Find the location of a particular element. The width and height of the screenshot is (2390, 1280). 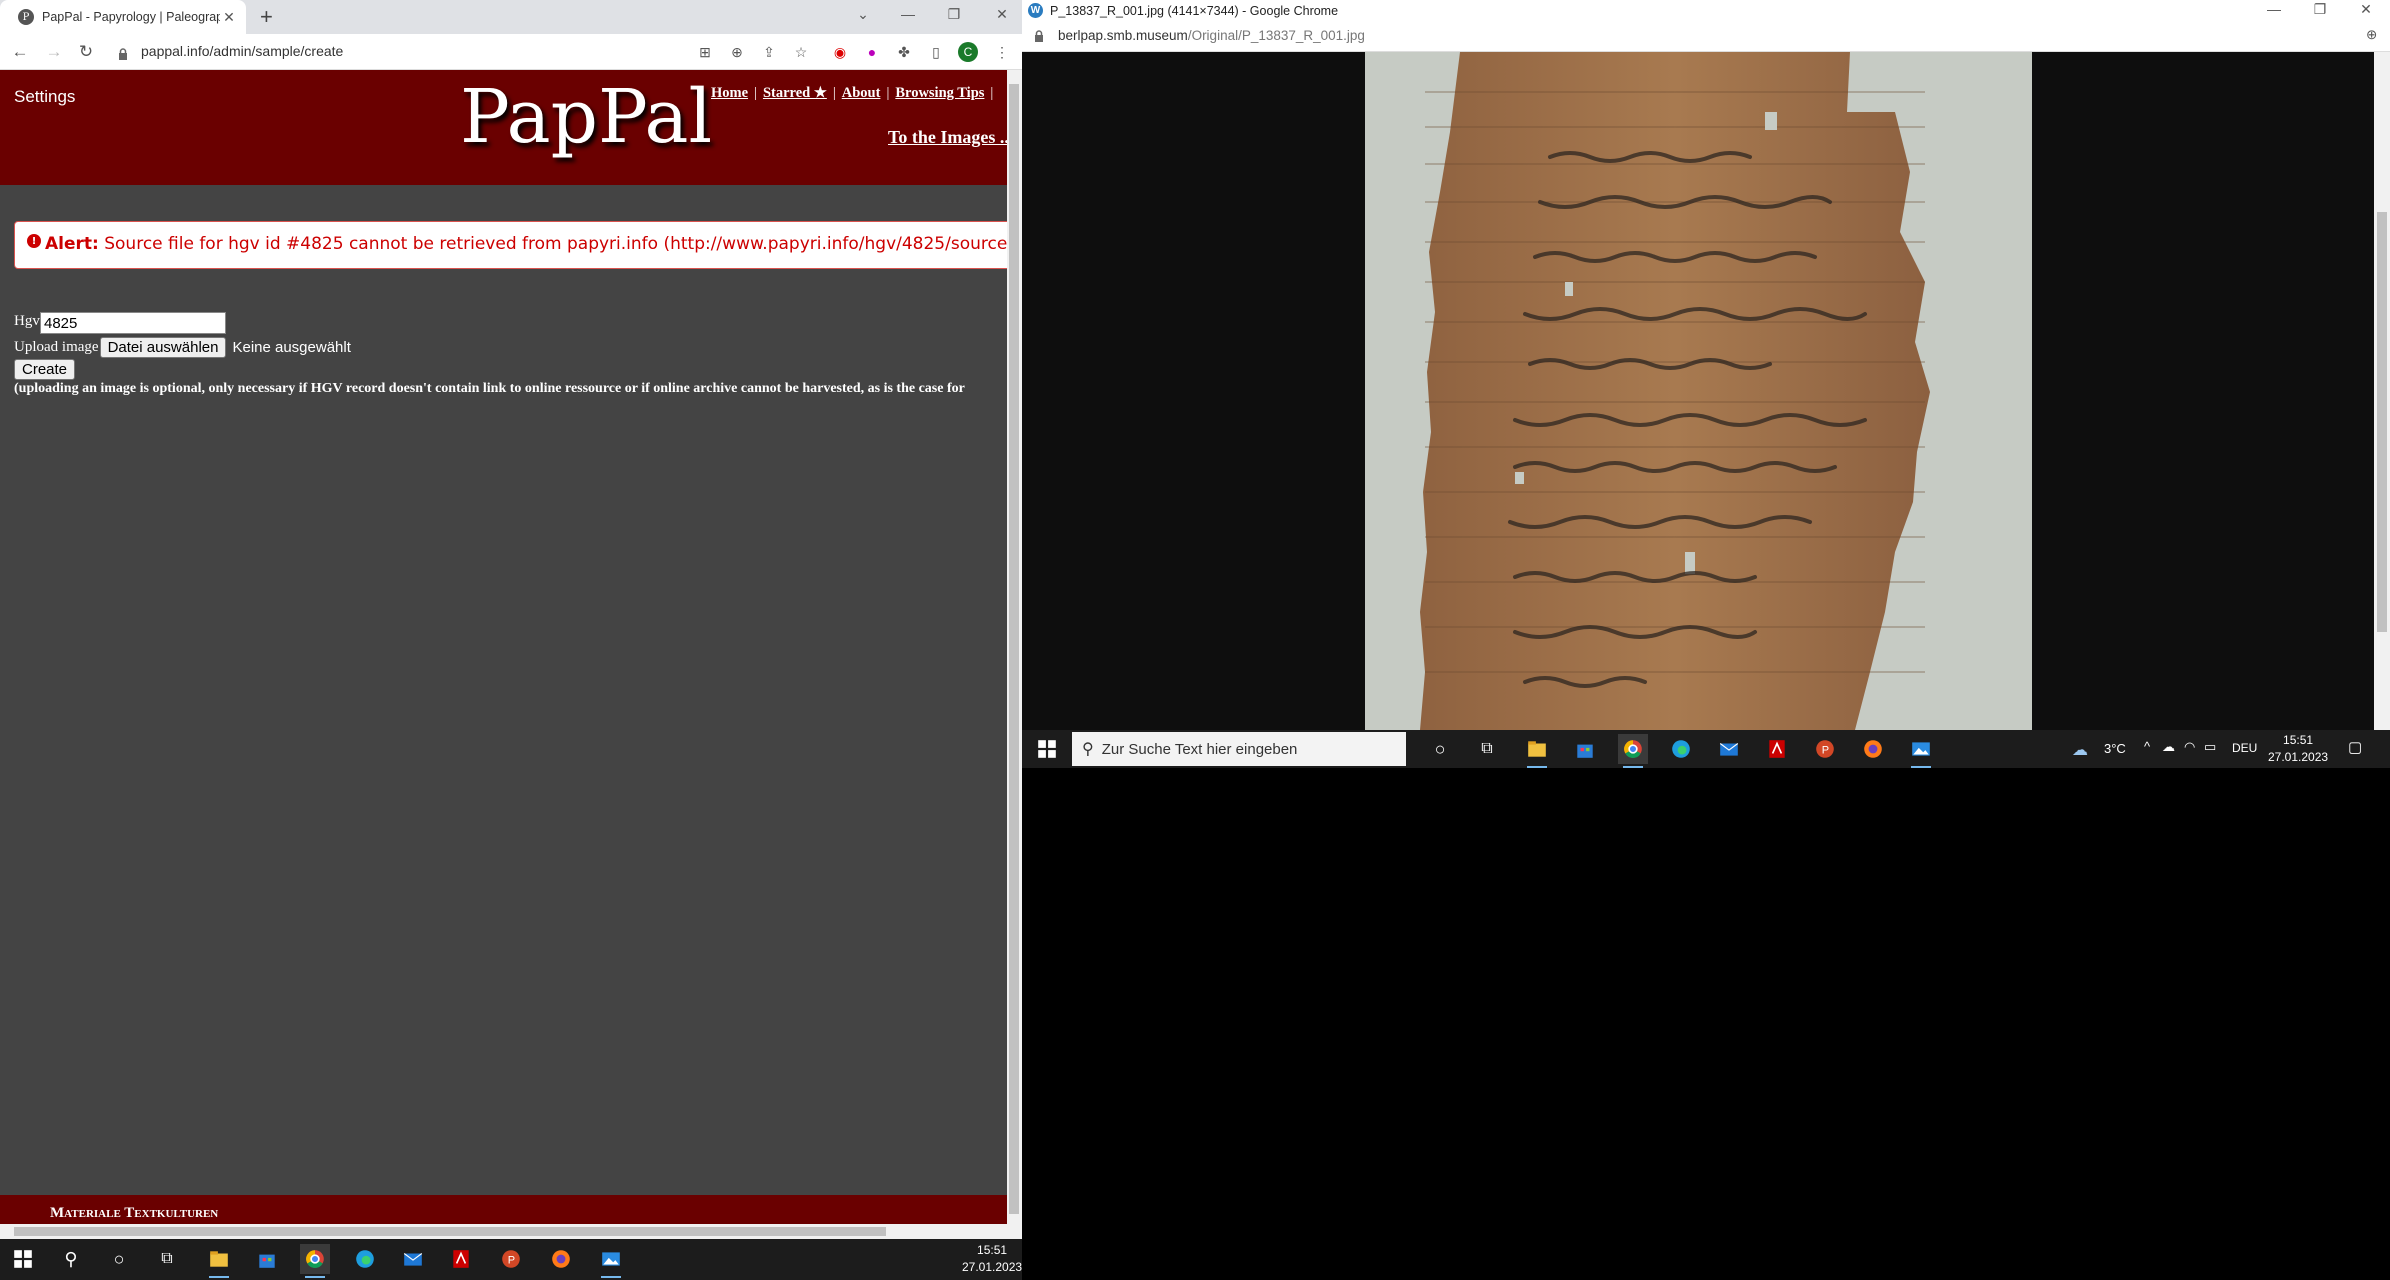

footer-text: Materiale Textkulturen is located at coordinates (134, 1213).